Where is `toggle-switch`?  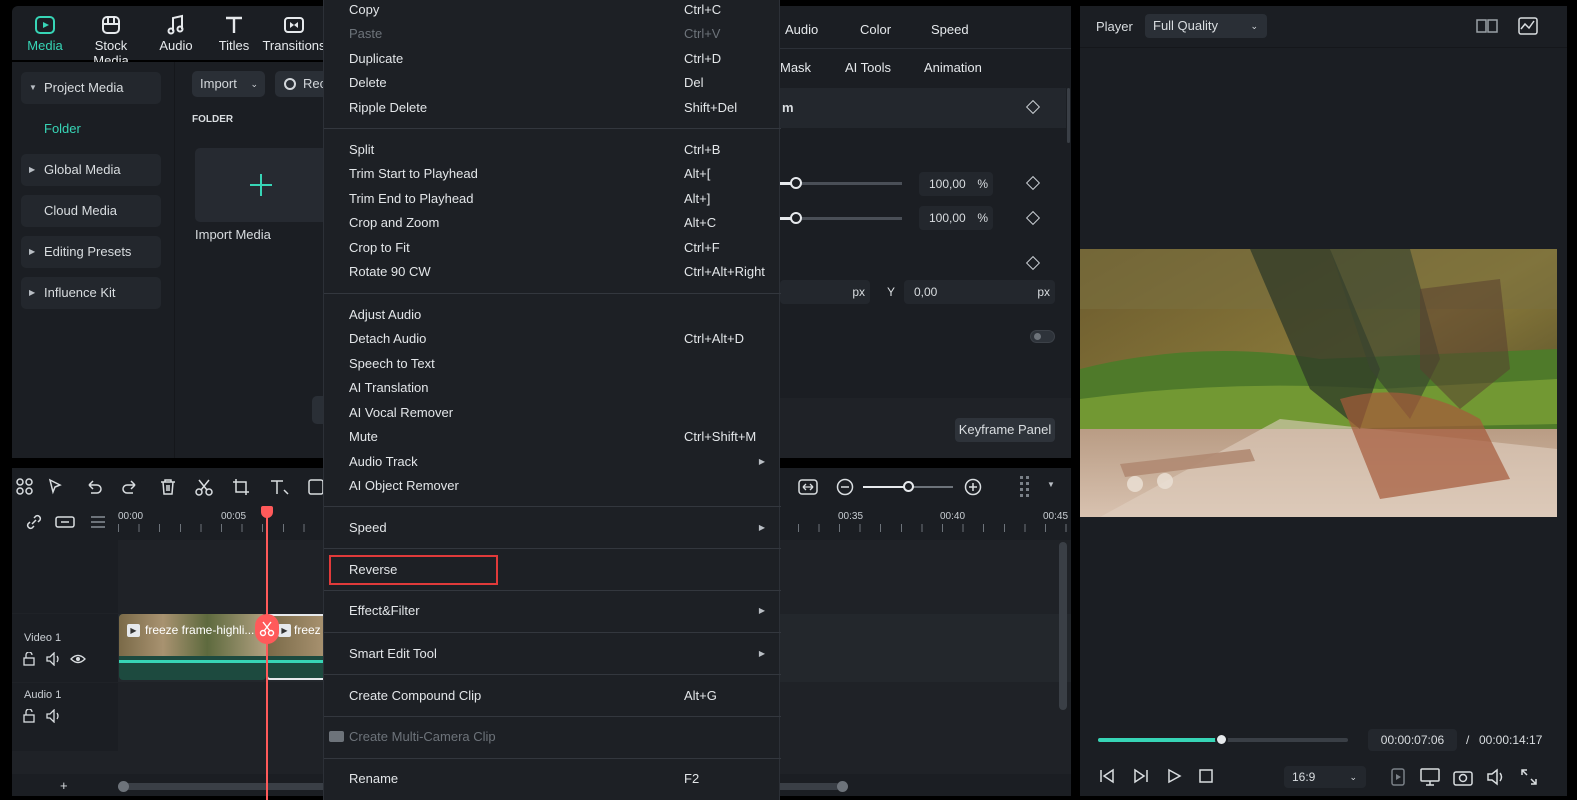 toggle-switch is located at coordinates (1042, 336).